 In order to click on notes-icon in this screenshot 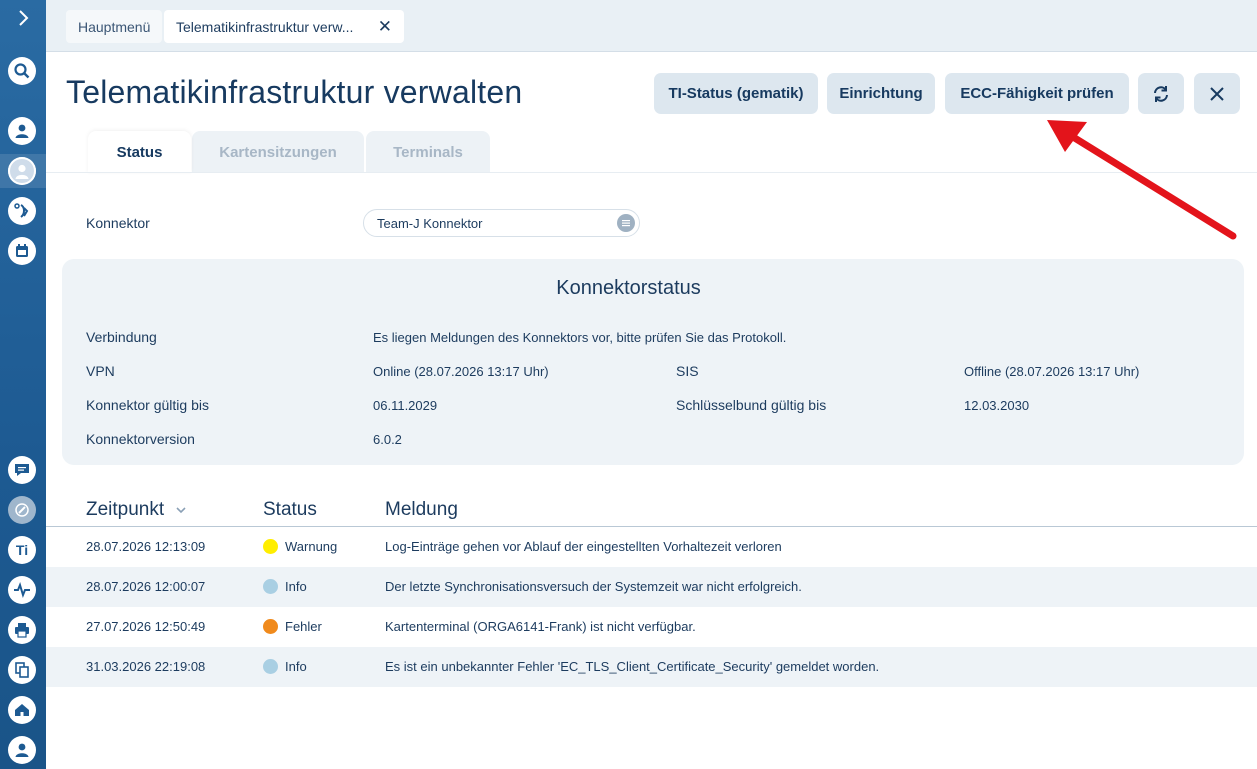, I will do `click(22, 510)`.